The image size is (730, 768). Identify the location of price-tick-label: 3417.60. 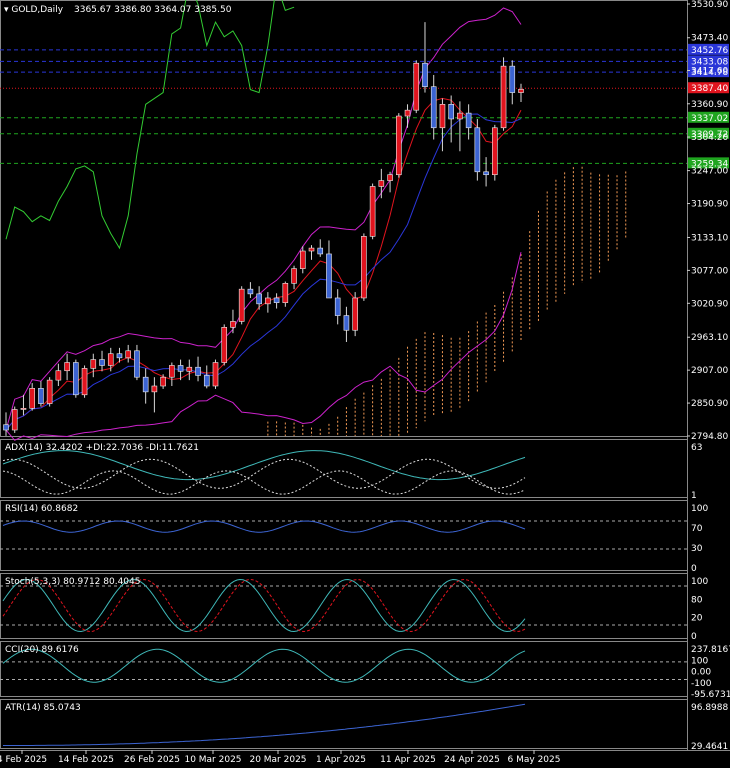
(709, 71).